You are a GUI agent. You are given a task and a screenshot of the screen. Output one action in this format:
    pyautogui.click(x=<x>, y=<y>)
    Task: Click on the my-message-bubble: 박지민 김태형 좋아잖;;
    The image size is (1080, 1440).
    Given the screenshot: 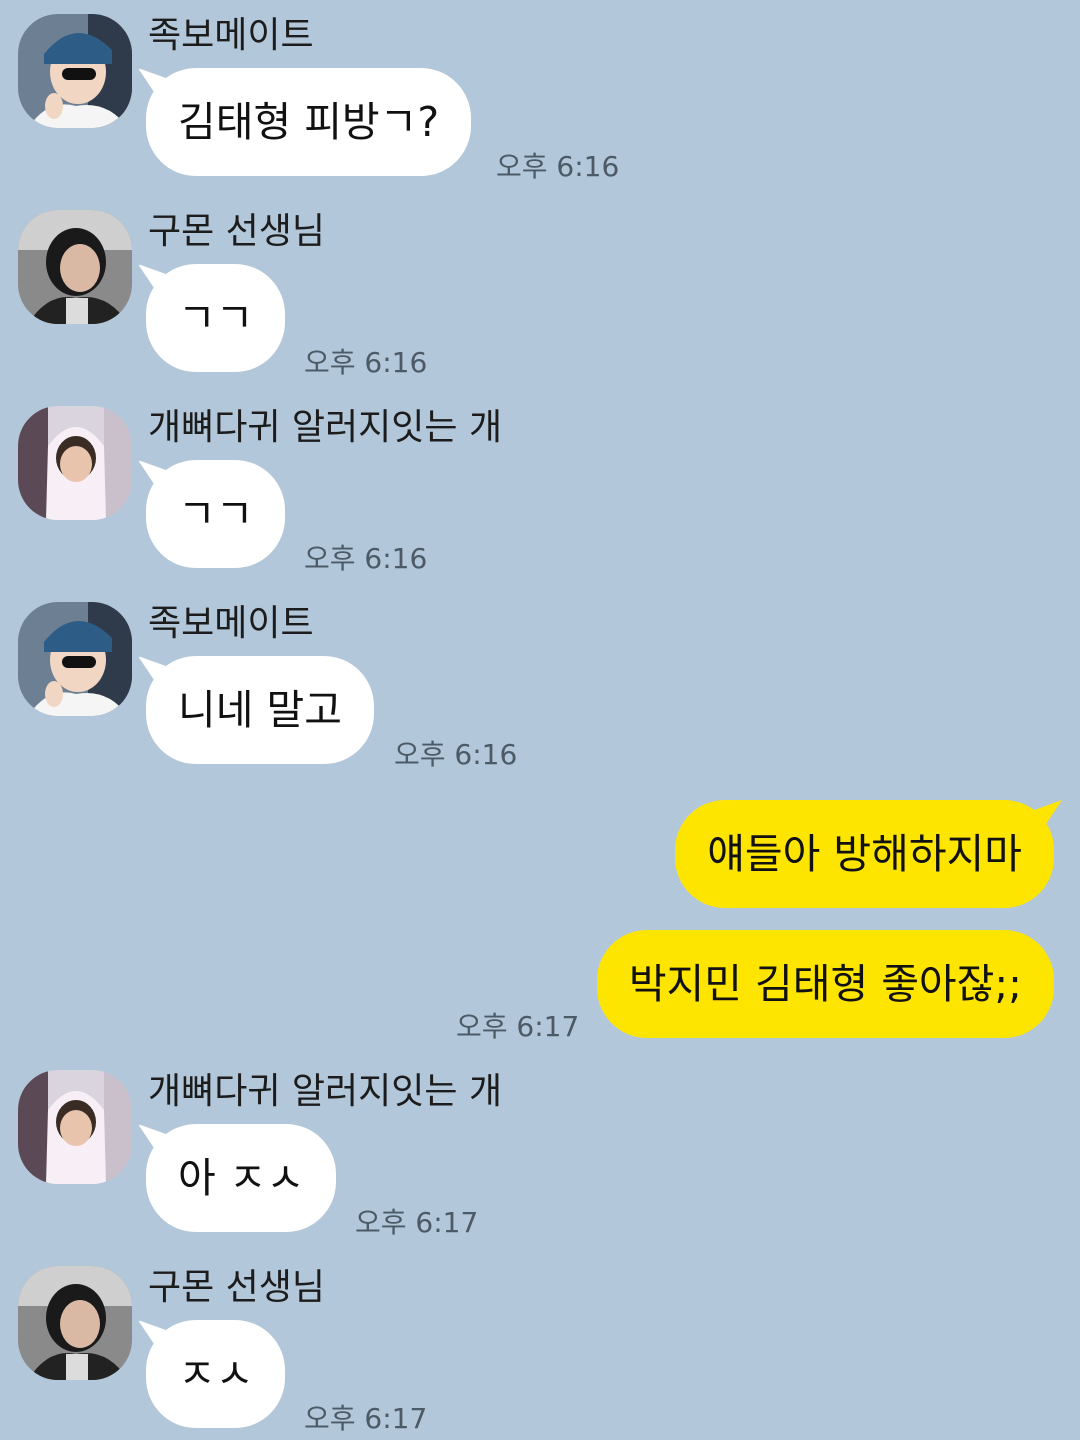 What is the action you would take?
    pyautogui.click(x=825, y=984)
    